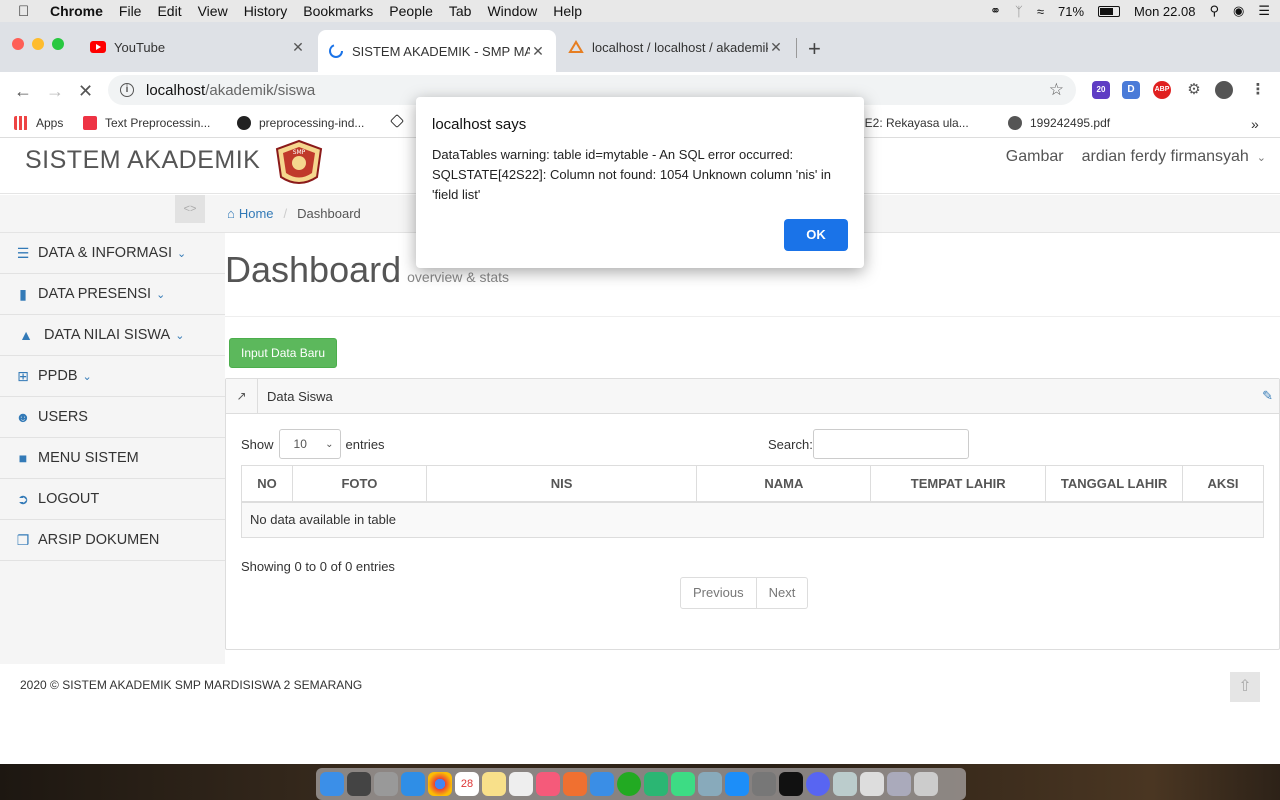 The height and width of the screenshot is (800, 1280). Describe the element at coordinates (958, 484) in the screenshot. I see `column-header-tempat-lahir: TEMPAT LAHIR` at that location.